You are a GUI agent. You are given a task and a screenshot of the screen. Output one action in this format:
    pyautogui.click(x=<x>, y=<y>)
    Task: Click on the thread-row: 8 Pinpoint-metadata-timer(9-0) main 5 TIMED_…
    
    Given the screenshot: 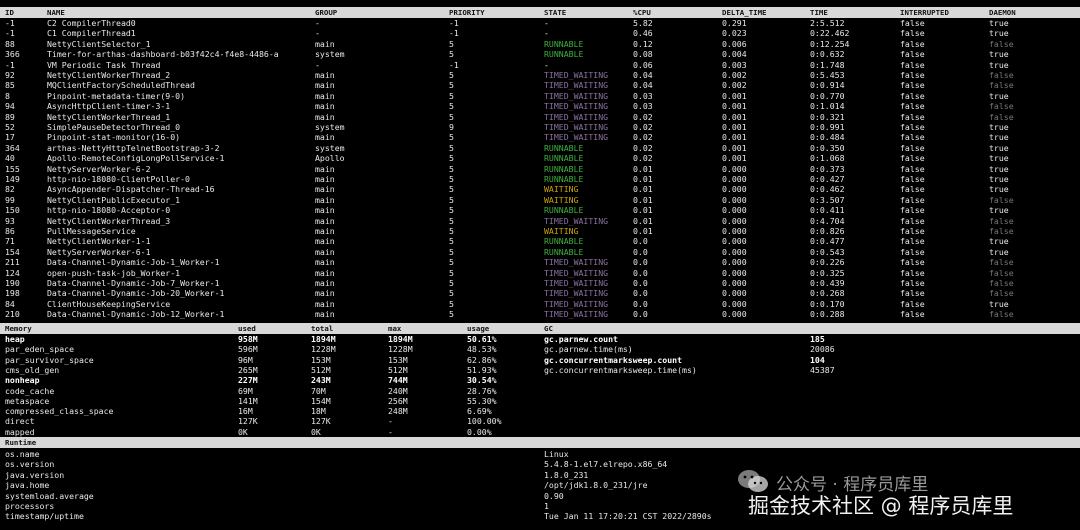 What is the action you would take?
    pyautogui.click(x=540, y=96)
    